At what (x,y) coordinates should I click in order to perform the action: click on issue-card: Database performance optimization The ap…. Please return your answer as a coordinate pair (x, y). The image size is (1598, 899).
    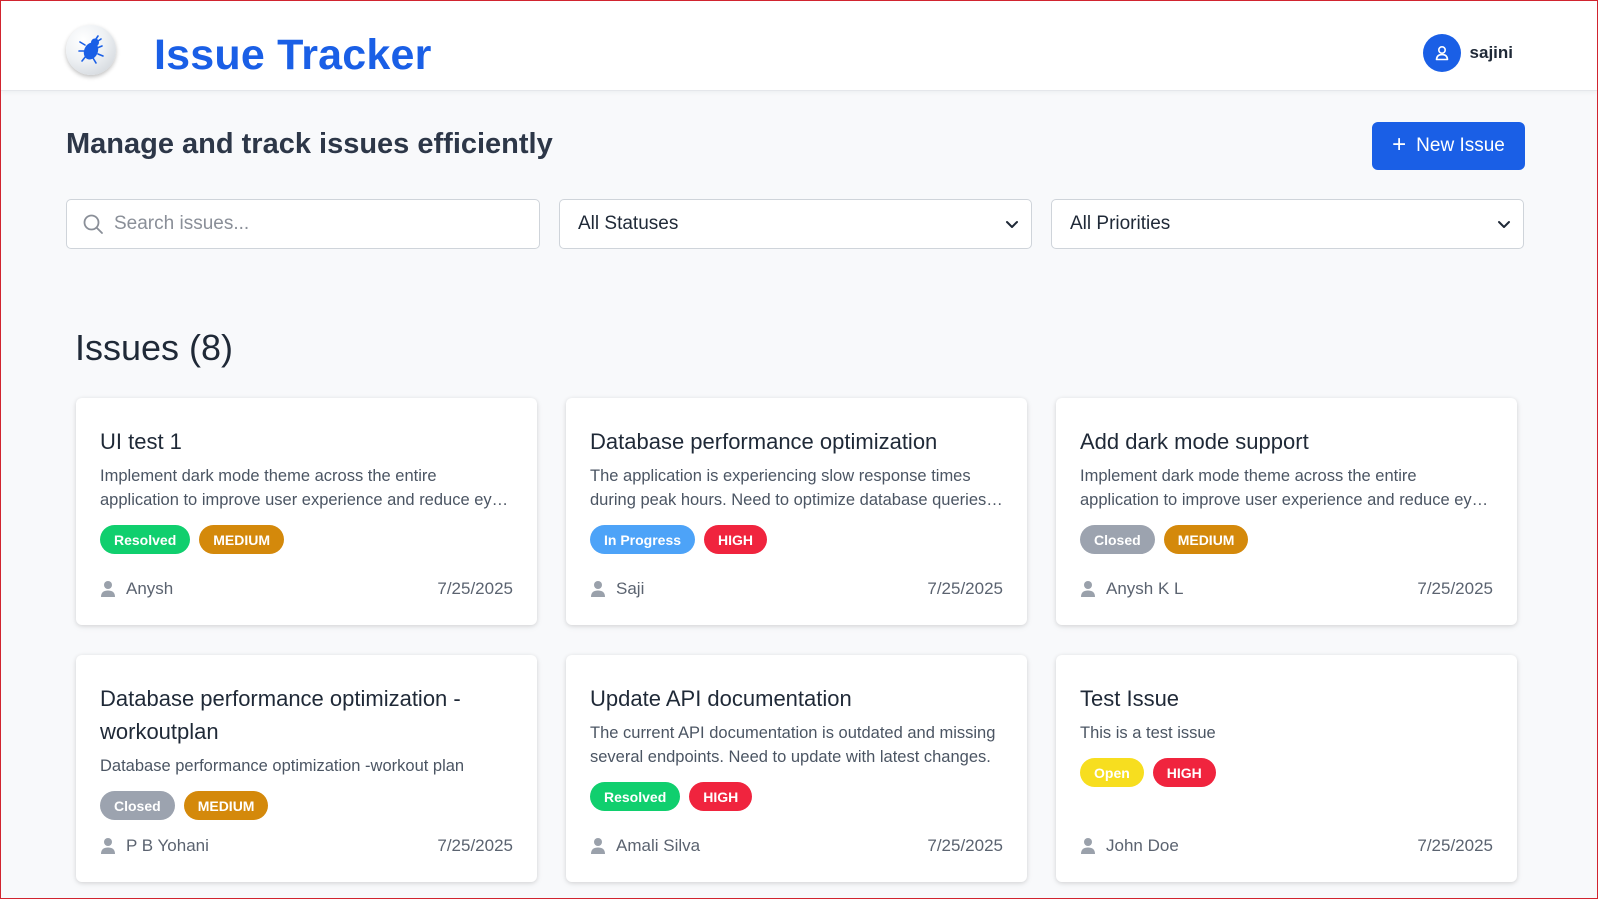
    Looking at the image, I should click on (796, 511).